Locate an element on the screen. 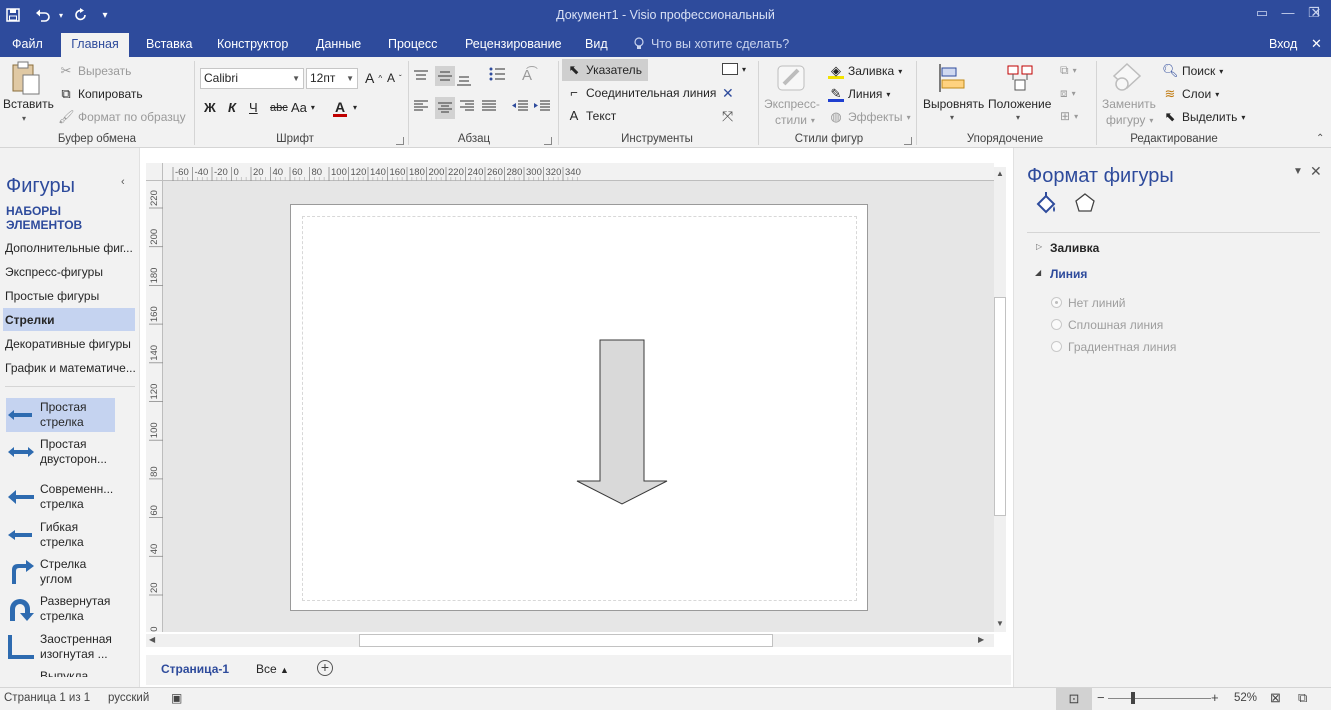 The height and width of the screenshot is (710, 1331). effects-tab-icon is located at coordinates (1085, 204).